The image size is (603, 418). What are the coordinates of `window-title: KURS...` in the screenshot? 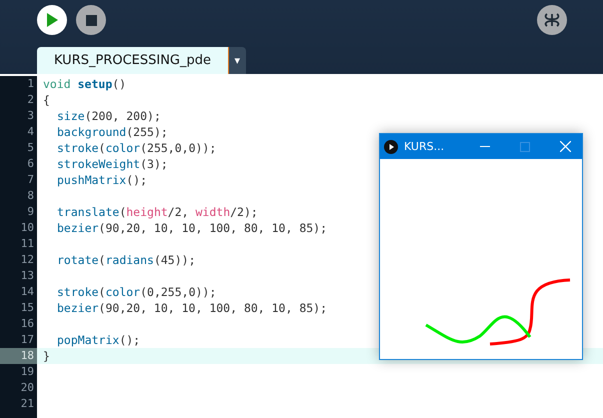 It's located at (424, 146).